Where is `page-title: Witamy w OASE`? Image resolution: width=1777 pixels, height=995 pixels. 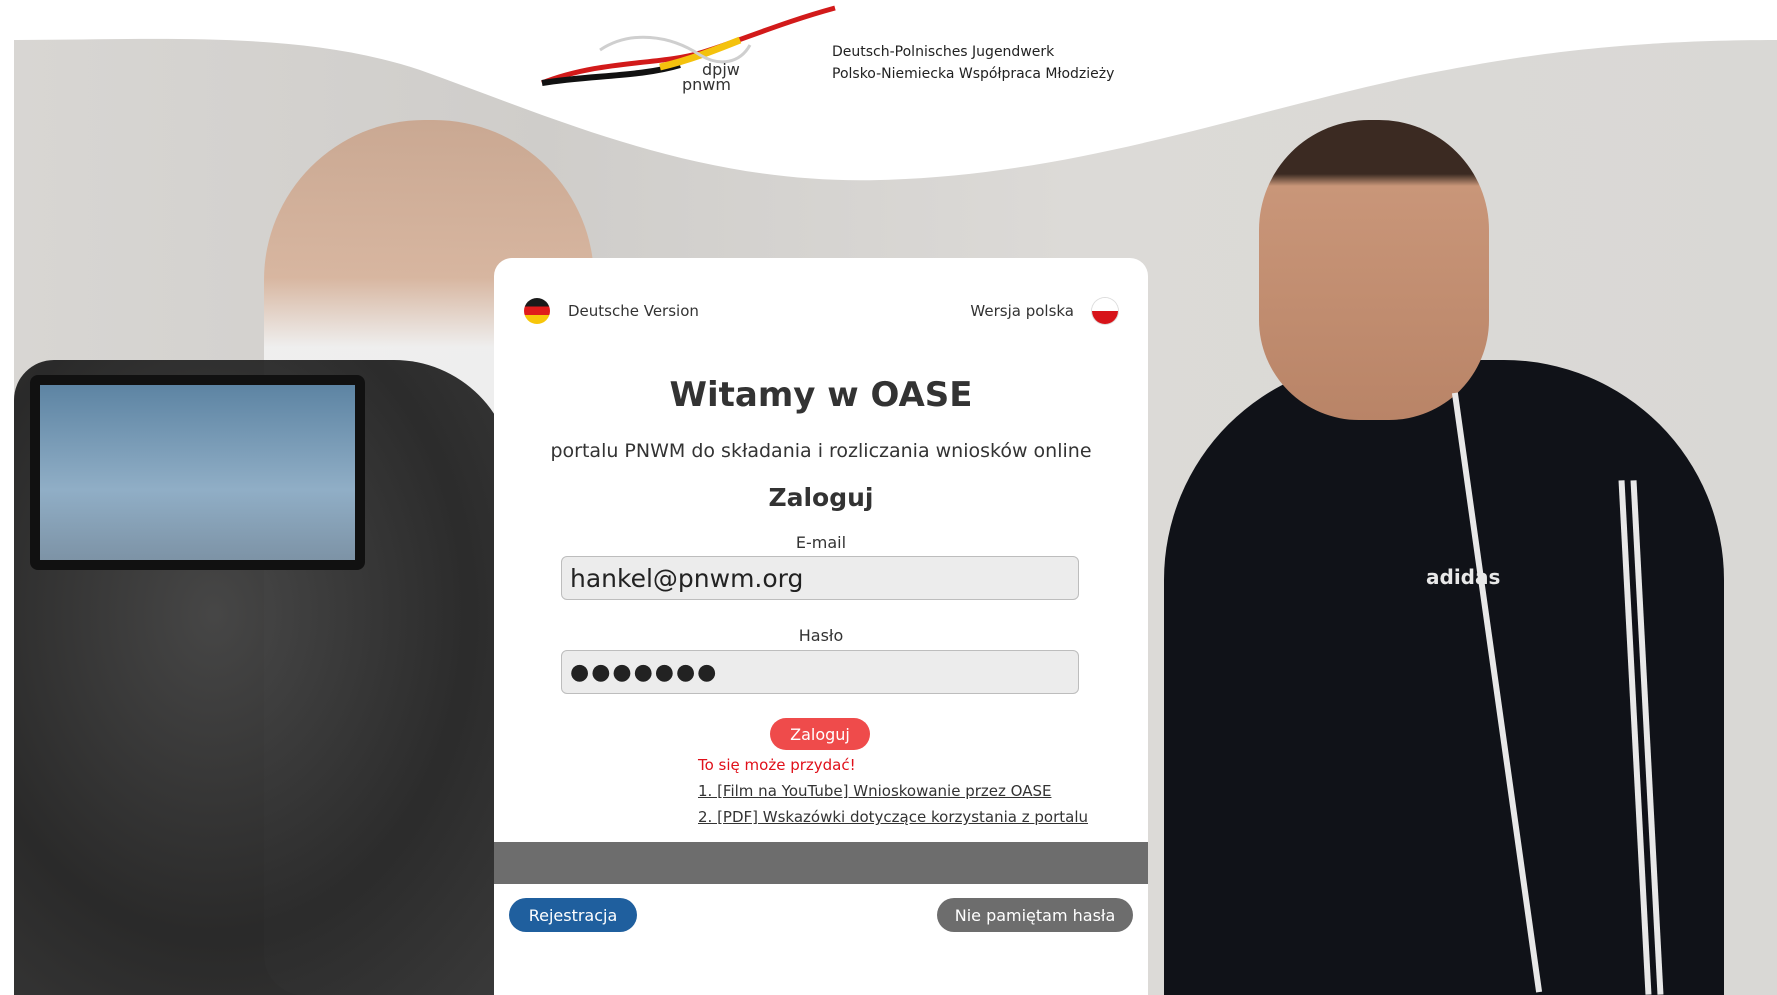
page-title: Witamy w OASE is located at coordinates (821, 395).